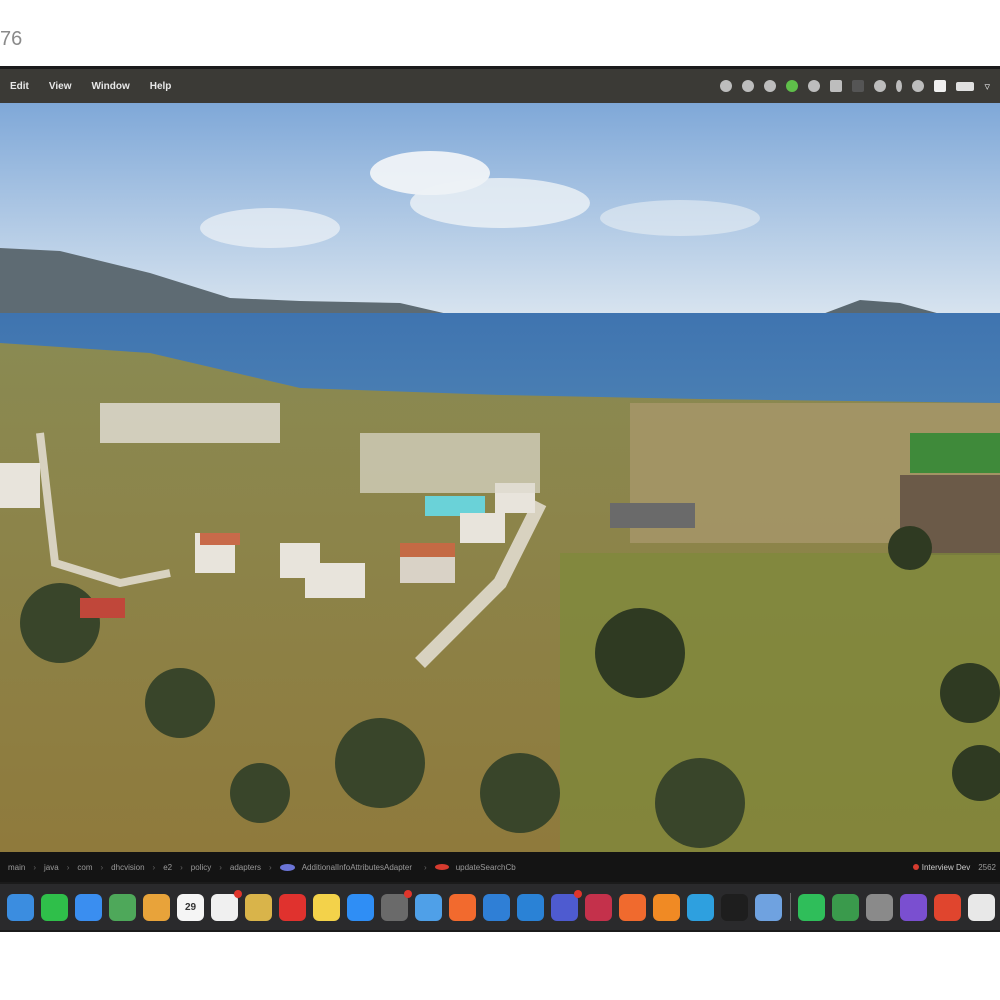  What do you see at coordinates (396, 905) in the screenshot?
I see `chrome-dev-icon` at bounding box center [396, 905].